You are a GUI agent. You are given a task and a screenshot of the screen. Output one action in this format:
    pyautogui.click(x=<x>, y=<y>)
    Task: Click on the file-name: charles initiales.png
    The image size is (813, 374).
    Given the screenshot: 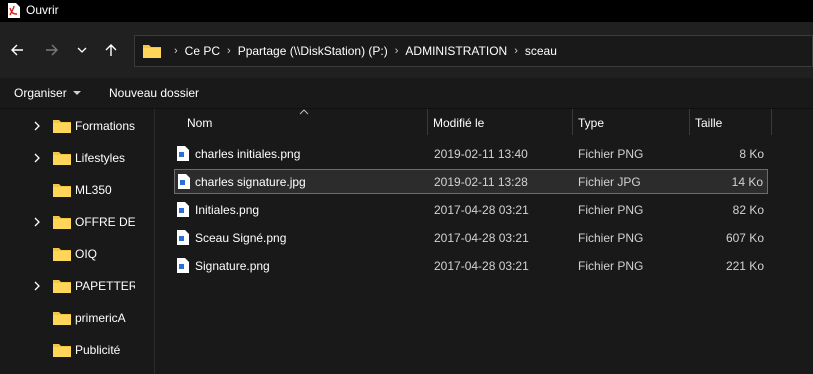 What is the action you would take?
    pyautogui.click(x=248, y=154)
    